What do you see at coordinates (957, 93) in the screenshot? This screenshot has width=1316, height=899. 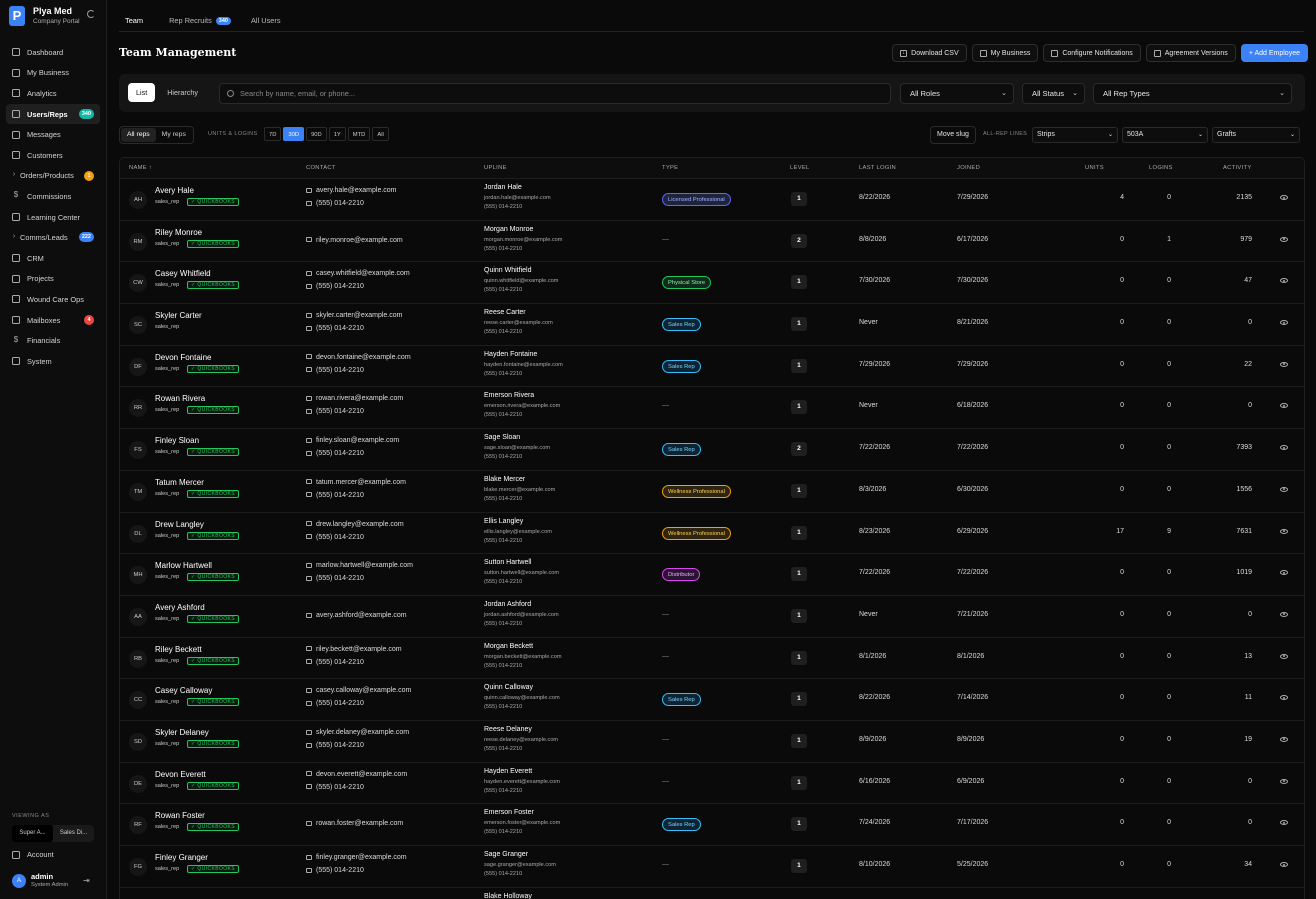 I see `roles-select: All Roles ⌄` at bounding box center [957, 93].